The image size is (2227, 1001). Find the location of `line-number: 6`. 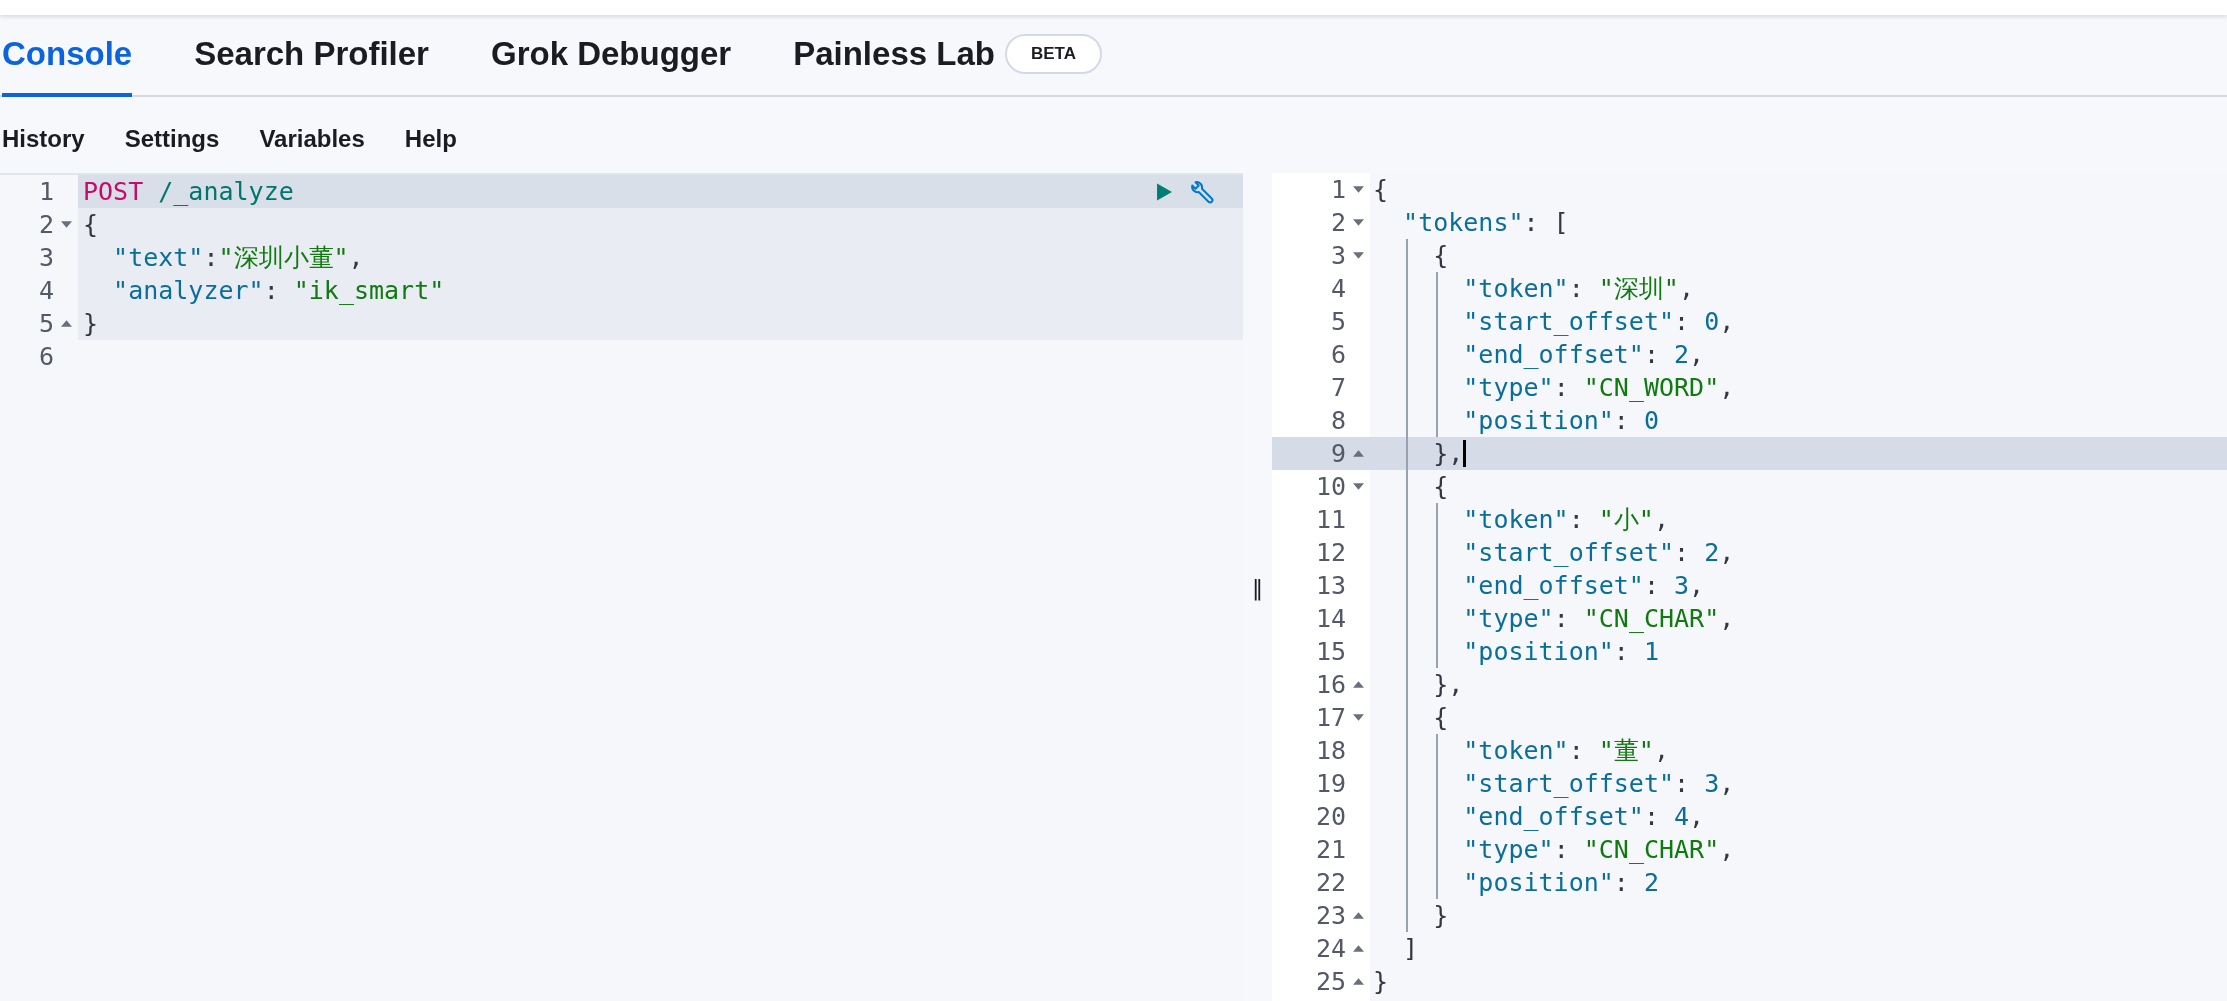

line-number: 6 is located at coordinates (46, 356).